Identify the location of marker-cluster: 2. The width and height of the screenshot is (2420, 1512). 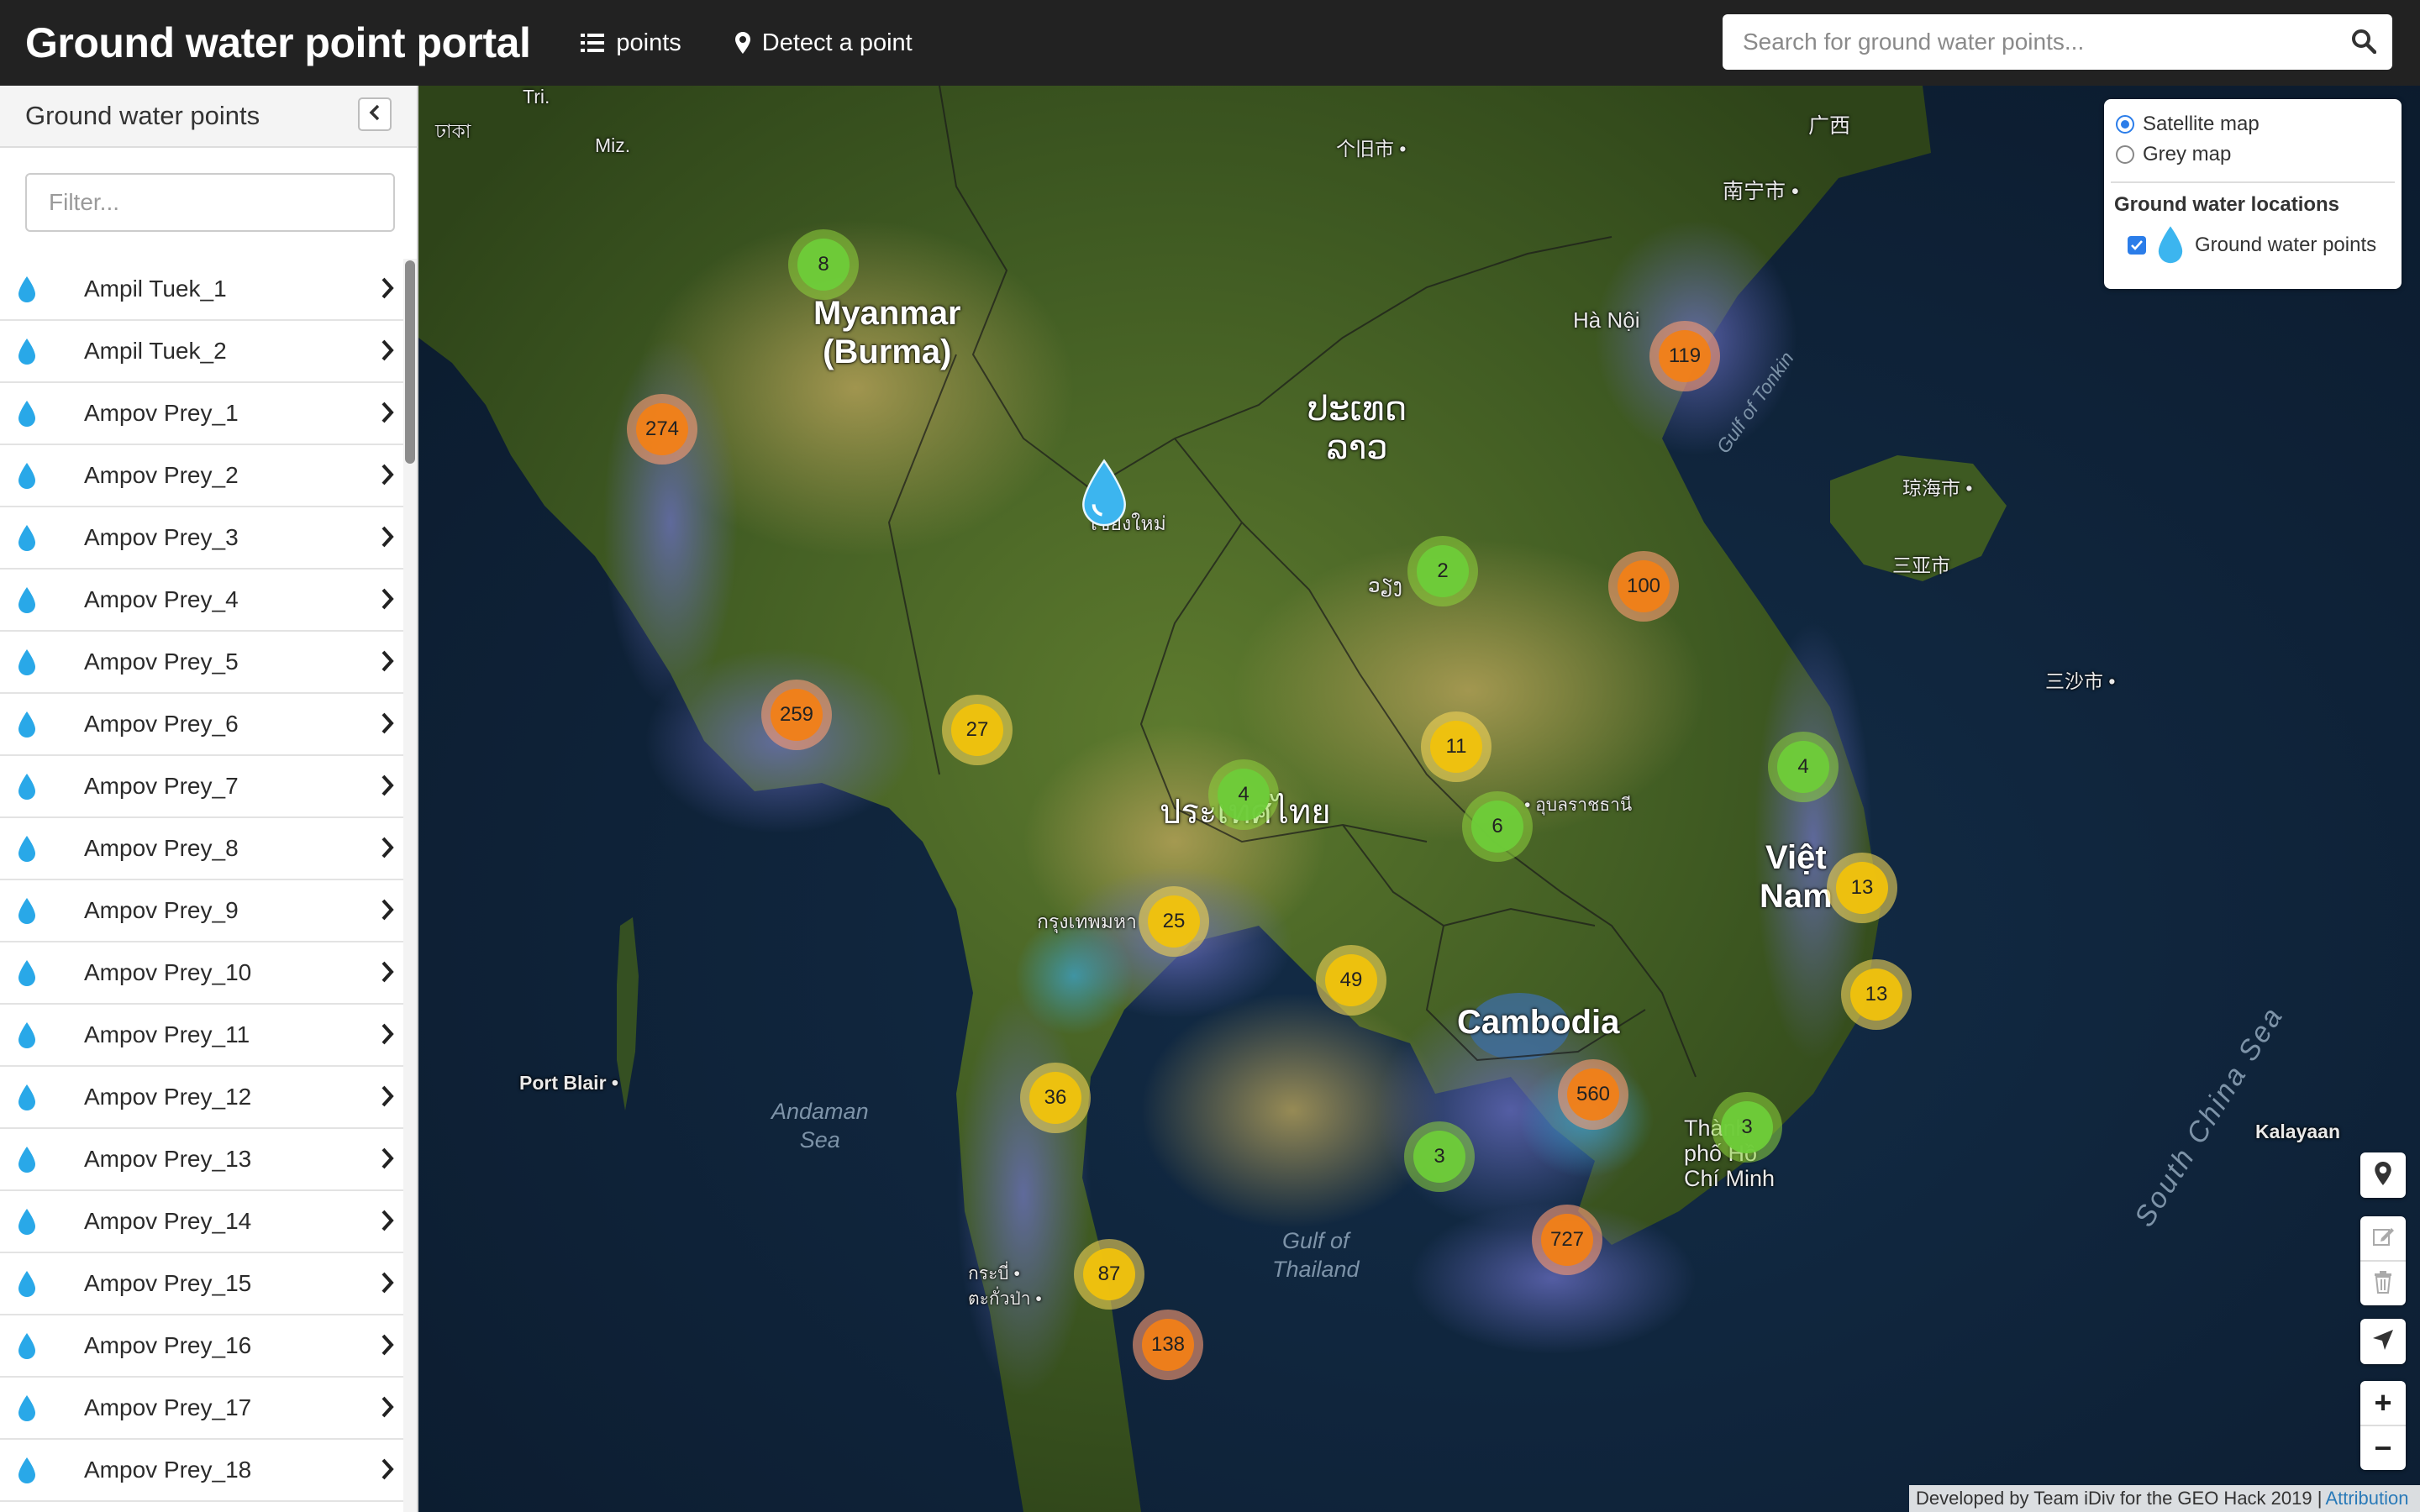
(1442, 571).